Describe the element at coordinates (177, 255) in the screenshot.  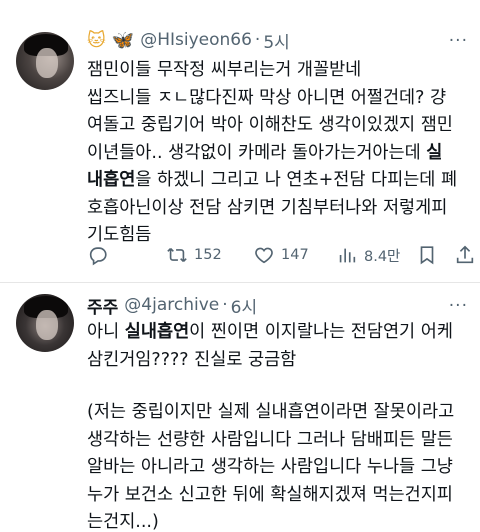
I see `retweet-icon` at that location.